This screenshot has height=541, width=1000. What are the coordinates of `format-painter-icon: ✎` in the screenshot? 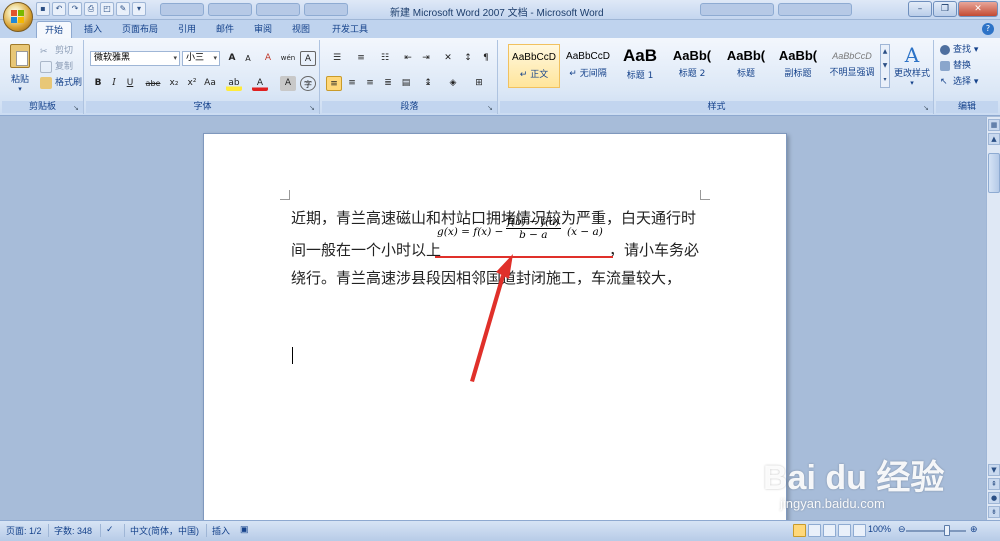 It's located at (123, 9).